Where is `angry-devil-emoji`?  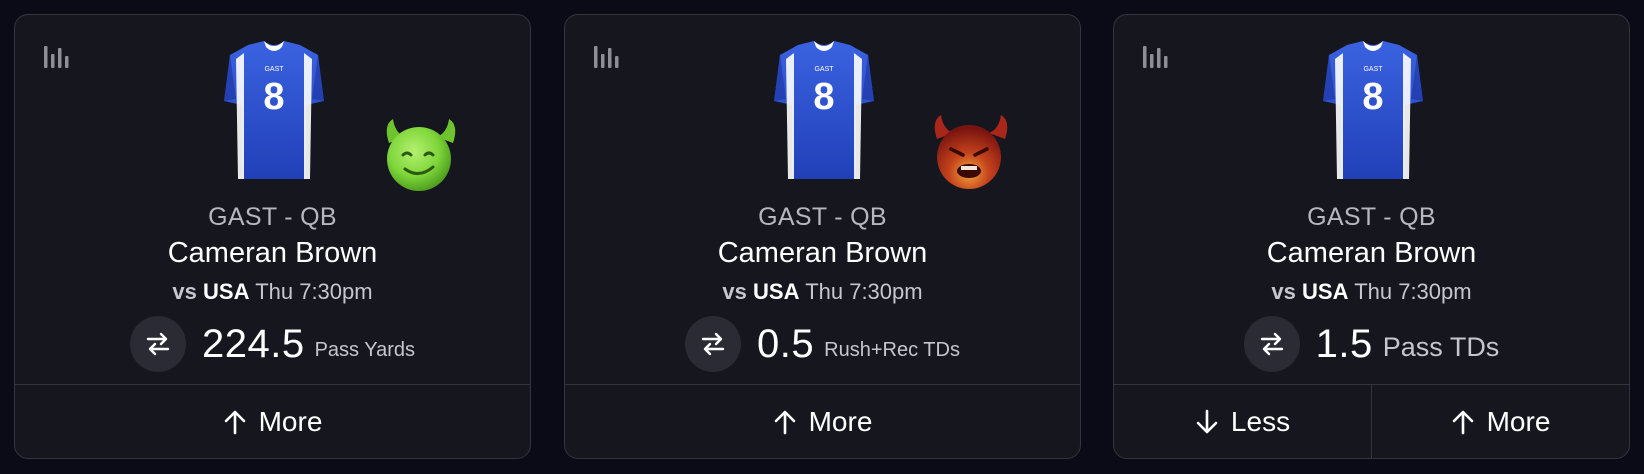
angry-devil-emoji is located at coordinates (971, 152).